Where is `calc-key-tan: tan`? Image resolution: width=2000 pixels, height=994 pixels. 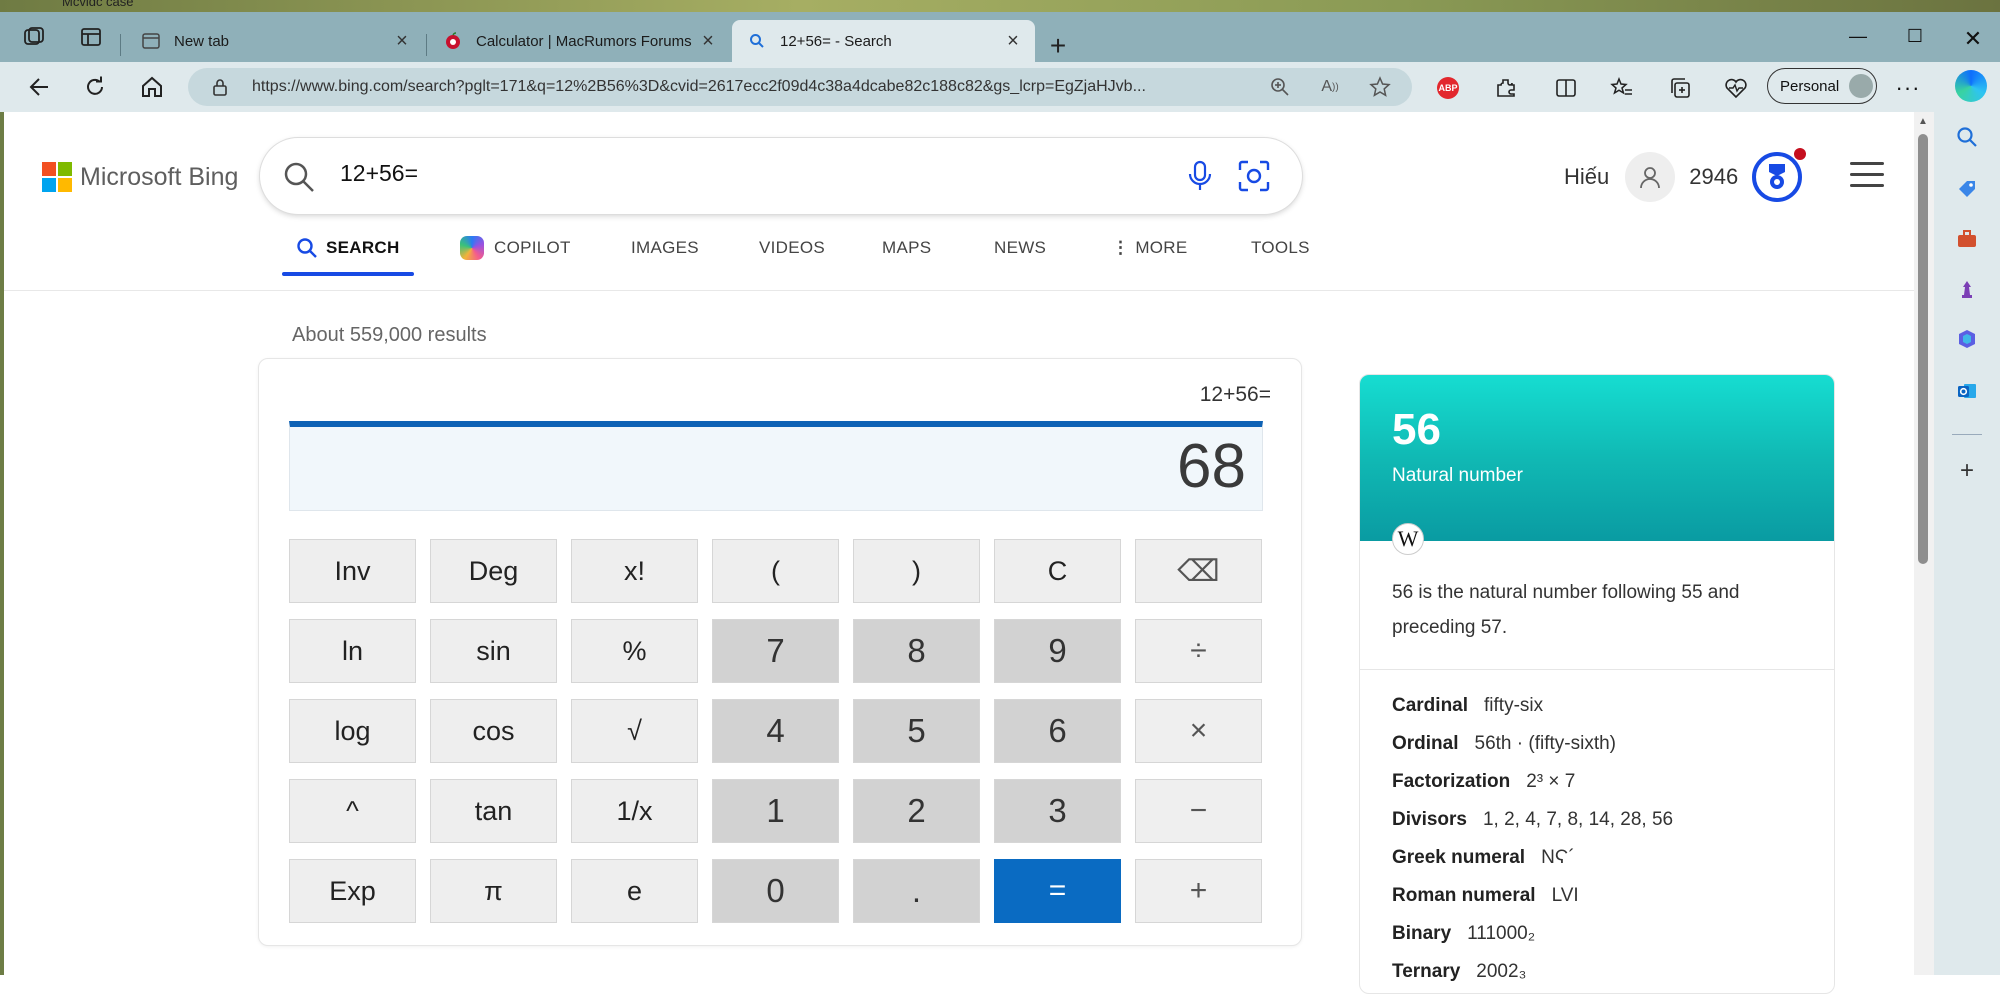
calc-key-tan: tan is located at coordinates (493, 811).